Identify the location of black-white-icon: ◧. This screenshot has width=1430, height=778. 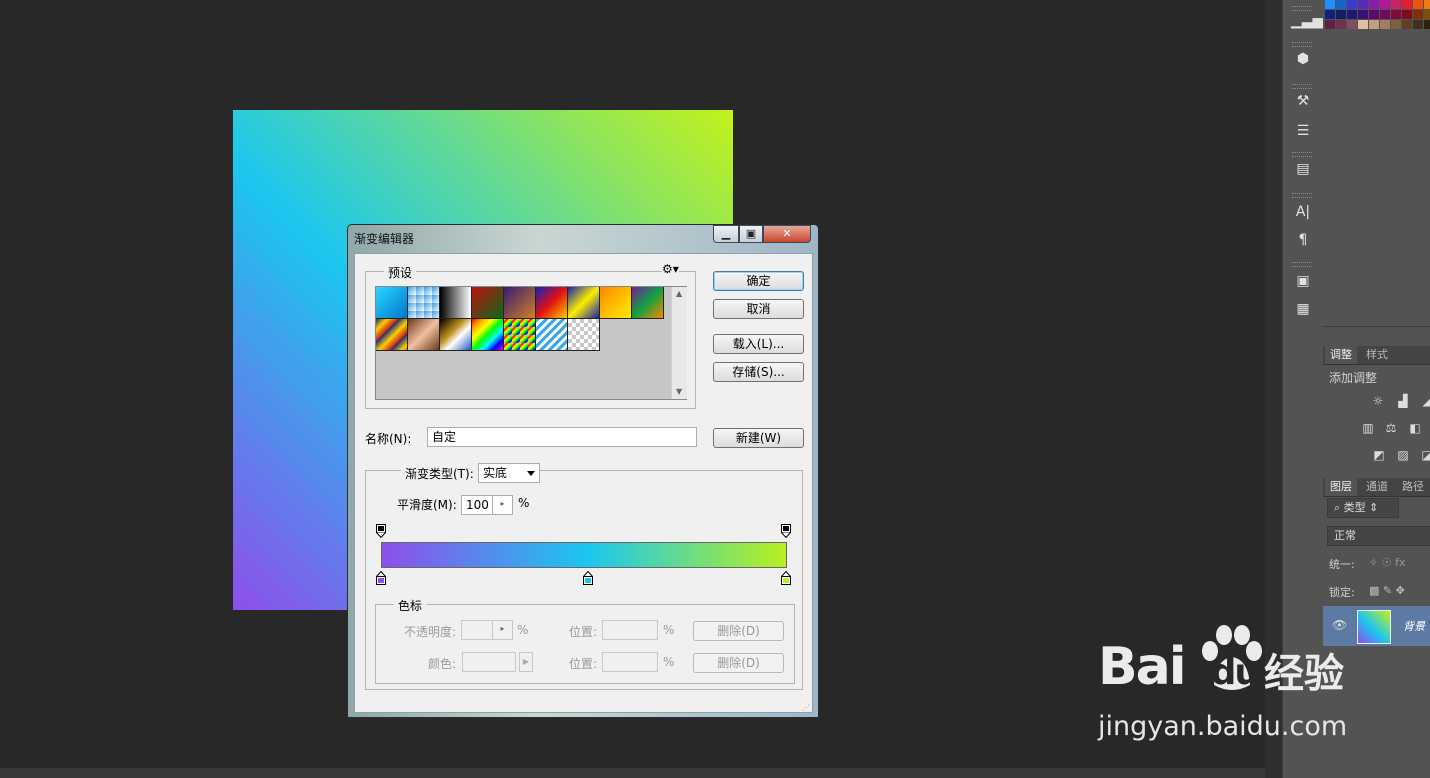
(1415, 428).